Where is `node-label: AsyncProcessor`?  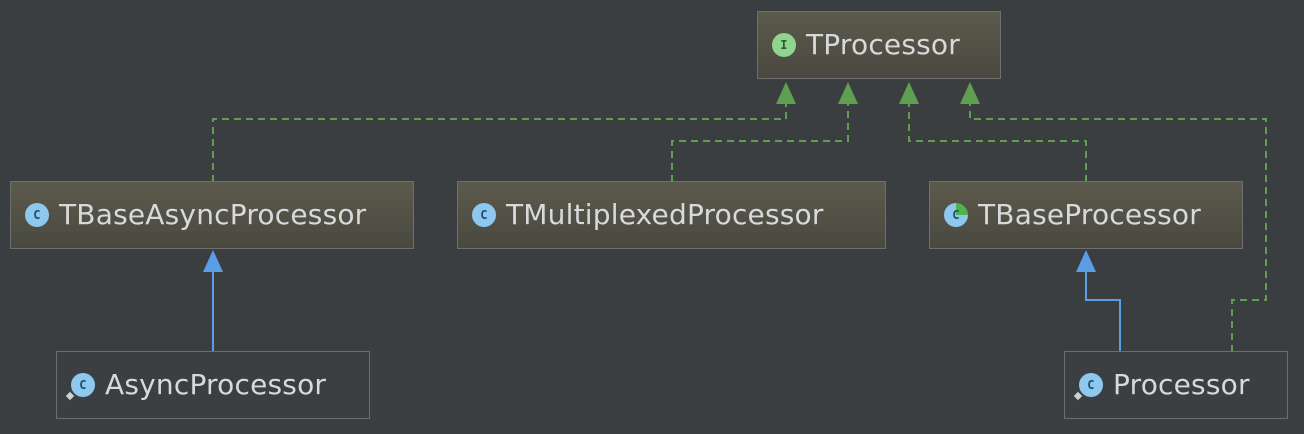 node-label: AsyncProcessor is located at coordinates (216, 384).